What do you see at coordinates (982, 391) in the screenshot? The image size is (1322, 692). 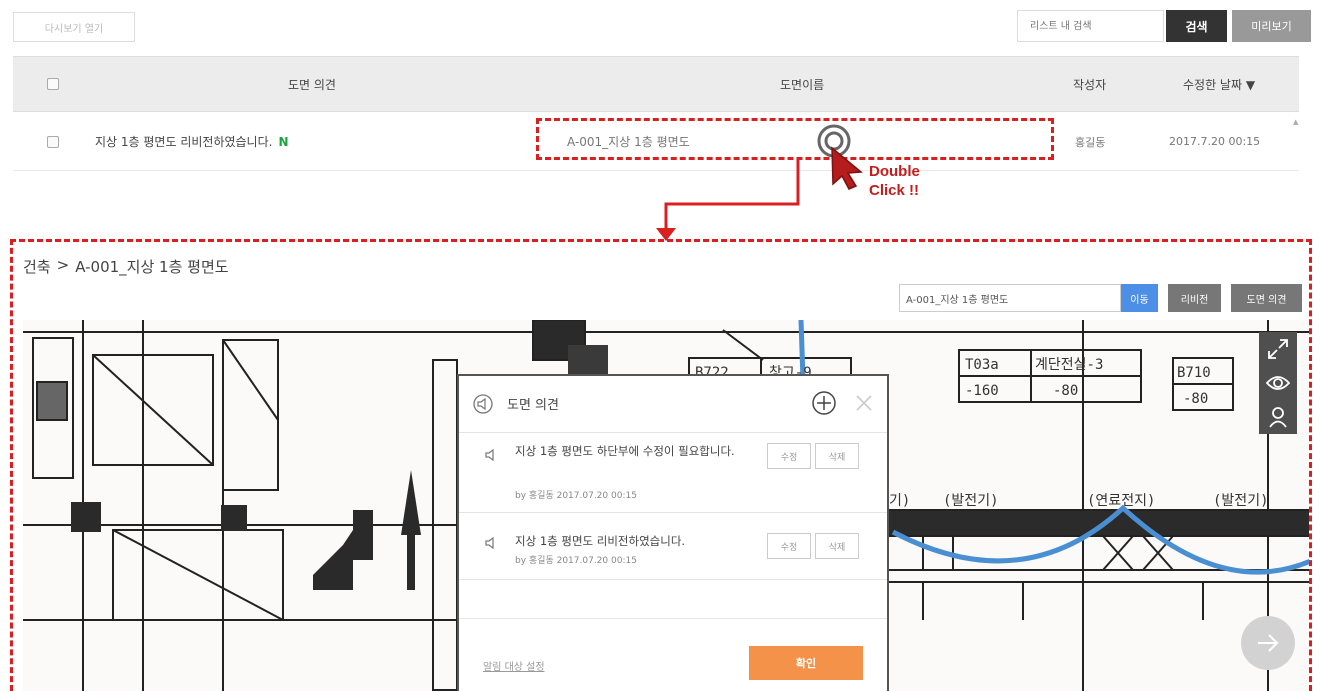 I see `label-minus160: -160` at bounding box center [982, 391].